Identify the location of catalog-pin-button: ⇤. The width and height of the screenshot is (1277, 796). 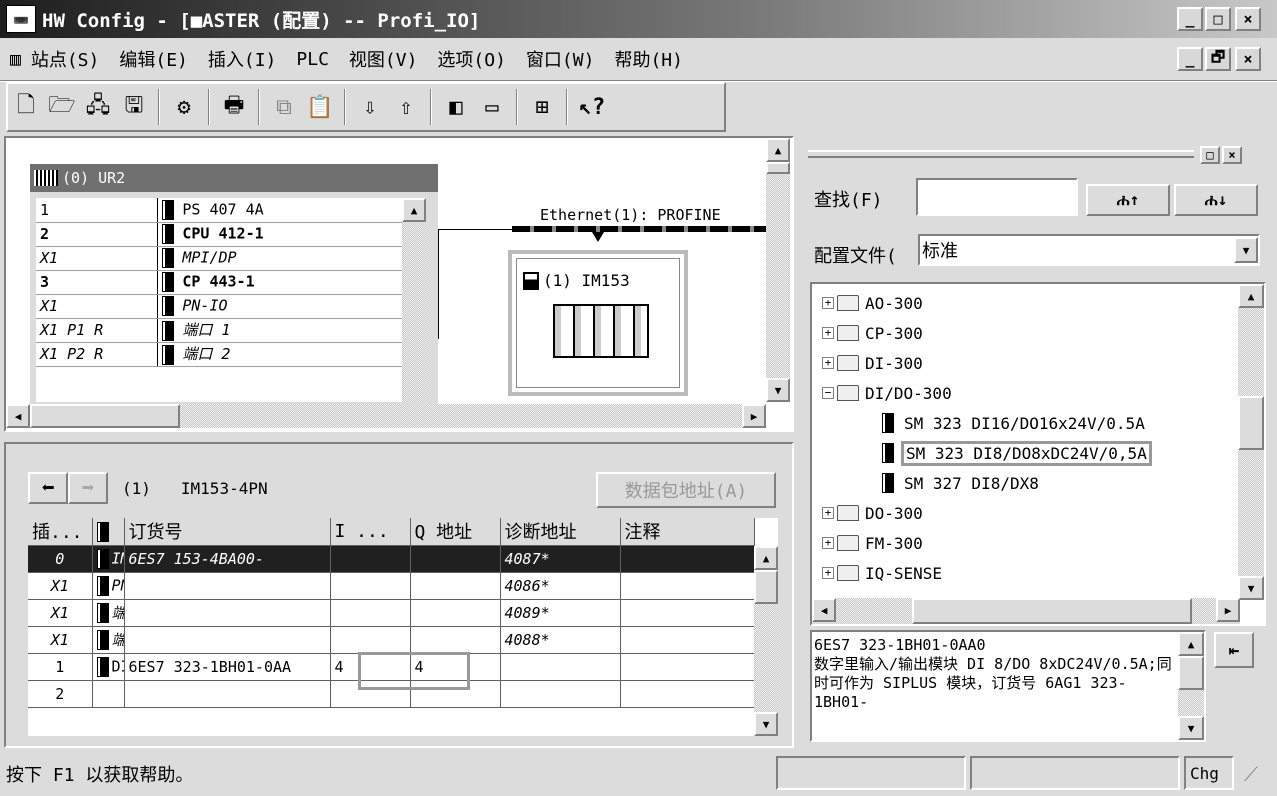
(1234, 650).